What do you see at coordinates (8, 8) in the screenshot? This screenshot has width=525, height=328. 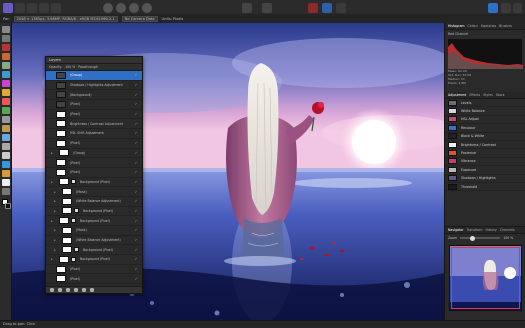 I see `app-logo-icon` at bounding box center [8, 8].